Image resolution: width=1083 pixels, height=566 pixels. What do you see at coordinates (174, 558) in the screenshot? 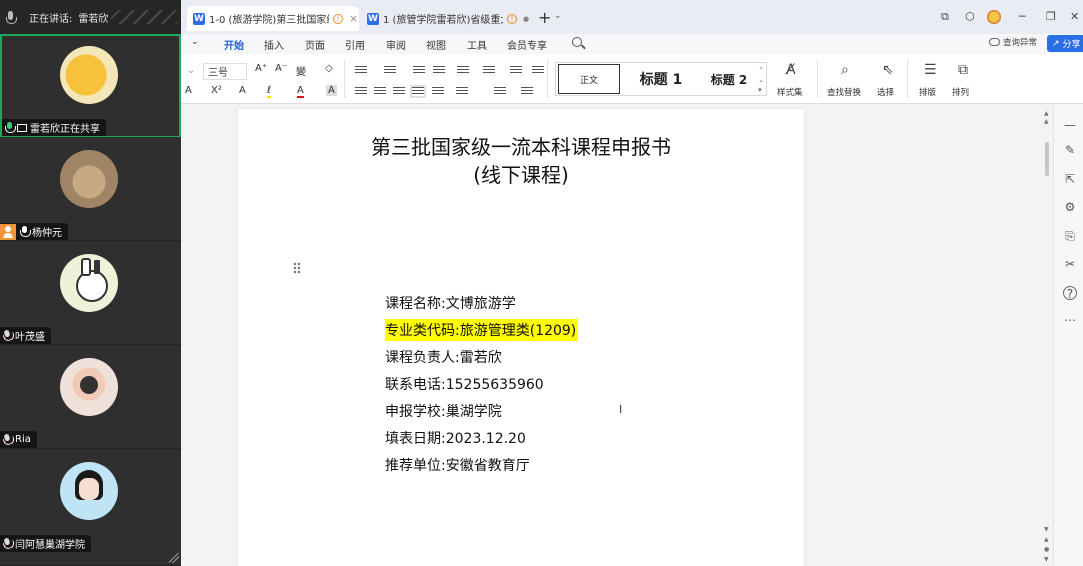
I see `resize-grip-icon` at bounding box center [174, 558].